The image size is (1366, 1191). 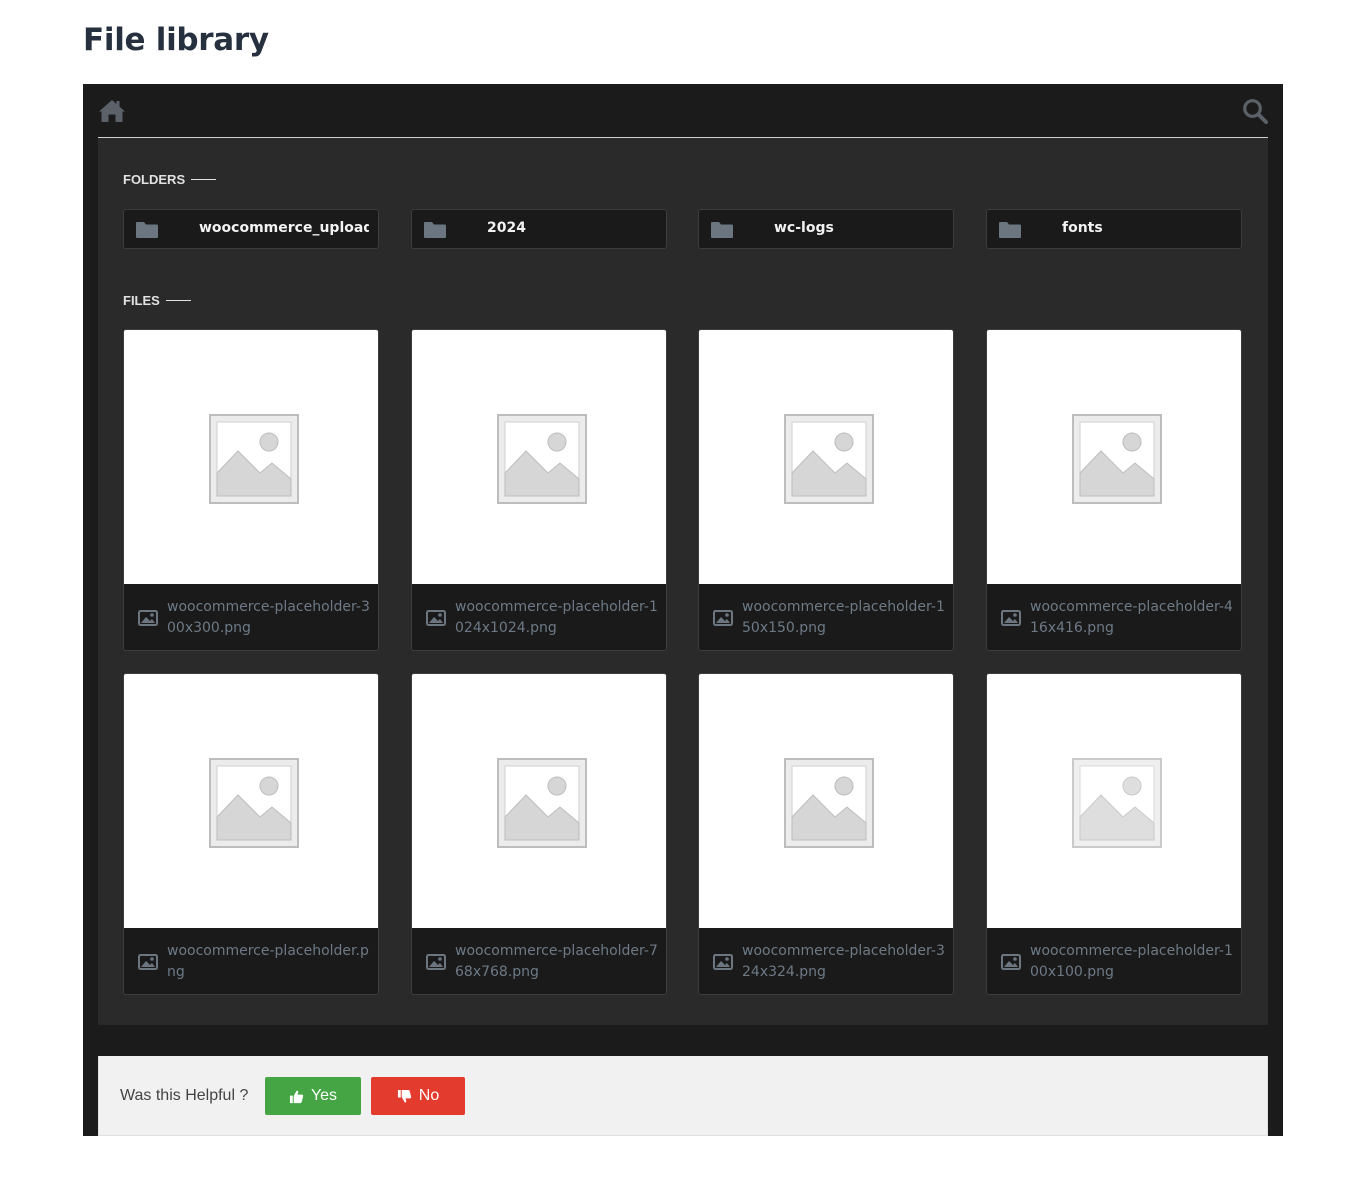 I want to click on search-icon, so click(x=1255, y=111).